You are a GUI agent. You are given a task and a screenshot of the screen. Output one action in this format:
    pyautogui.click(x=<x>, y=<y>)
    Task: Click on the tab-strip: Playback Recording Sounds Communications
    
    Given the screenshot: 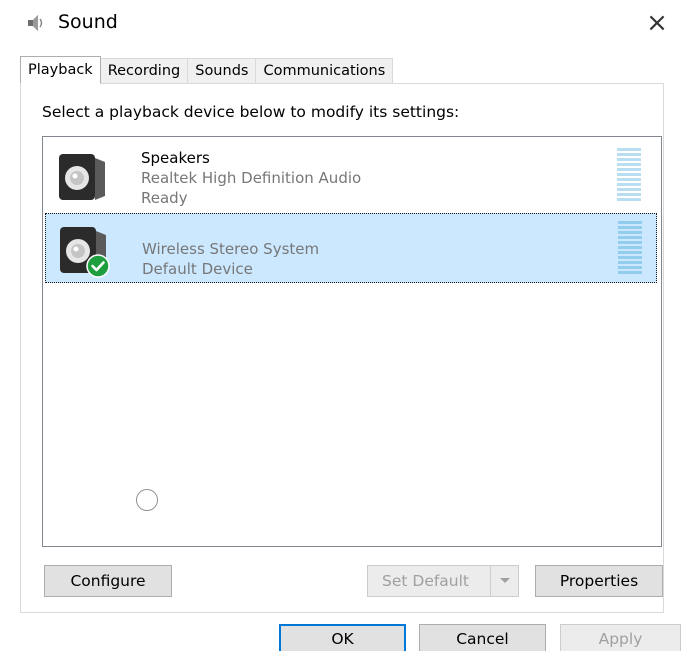 What is the action you would take?
    pyautogui.click(x=207, y=70)
    